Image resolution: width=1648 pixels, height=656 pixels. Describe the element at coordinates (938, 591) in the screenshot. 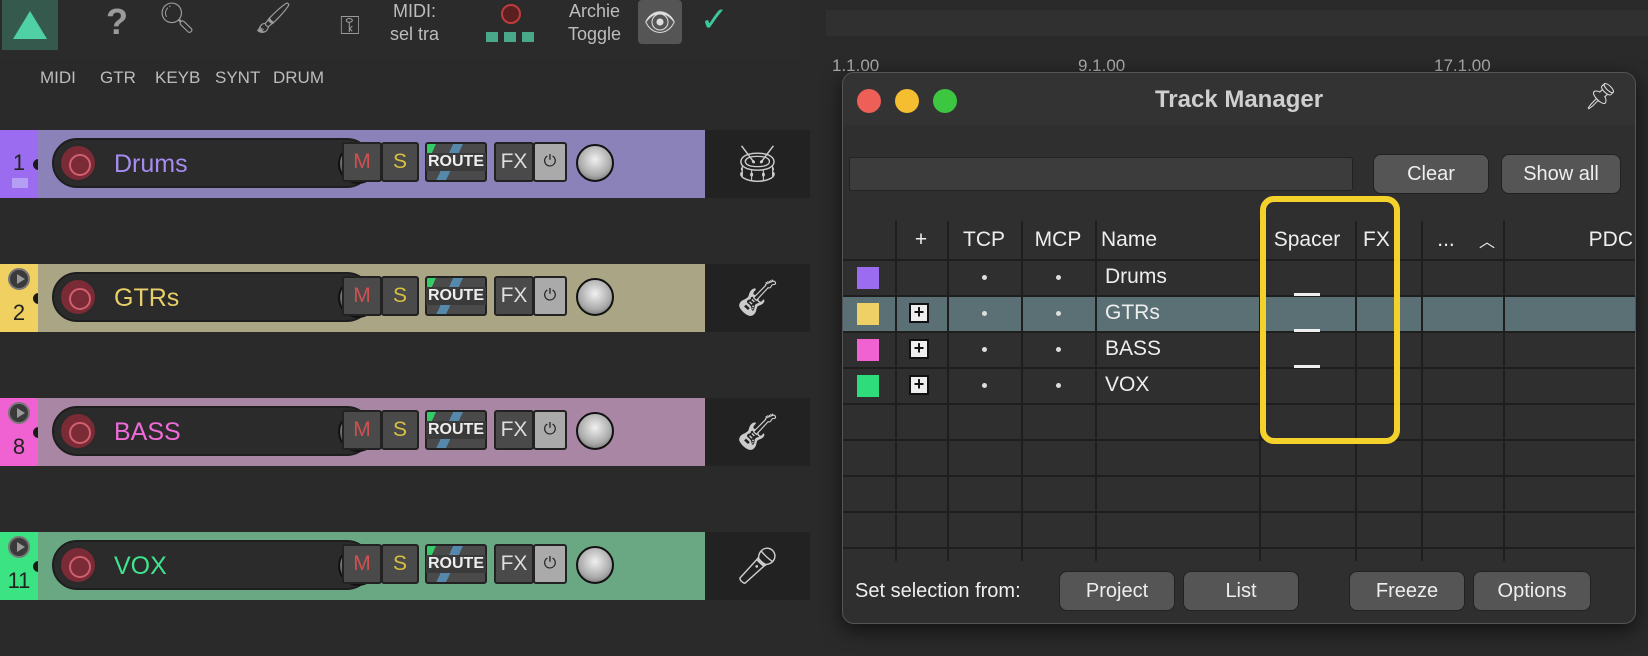

I see `set-selection-label: Set selection from:` at that location.